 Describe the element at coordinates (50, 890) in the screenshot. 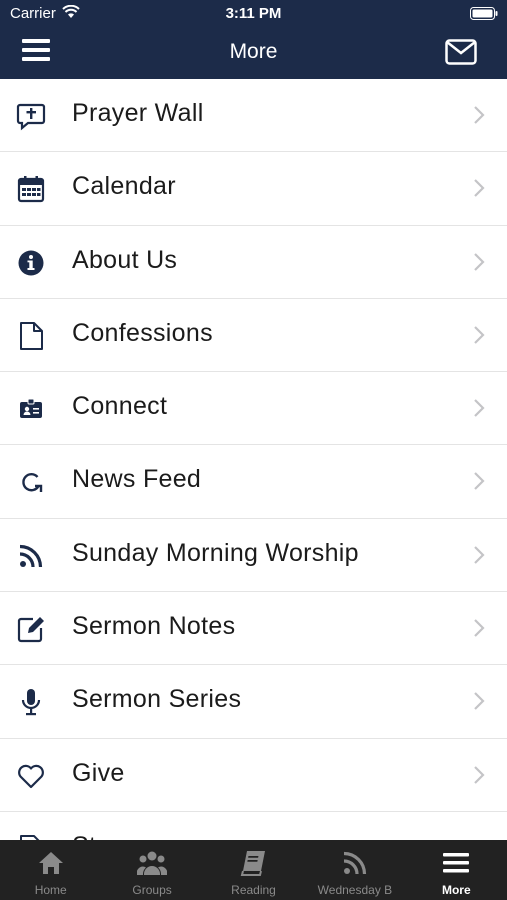

I see `tab-label: Home` at that location.